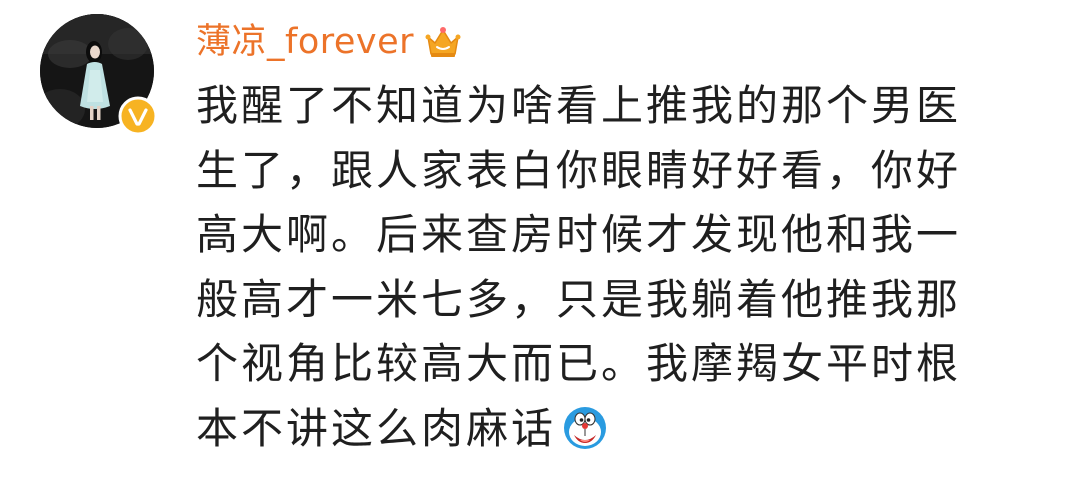 The width and height of the screenshot is (1080, 480). Describe the element at coordinates (579, 363) in the screenshot. I see `comment-line: 个视角比较高大而已。我摩羯女平时根` at that location.